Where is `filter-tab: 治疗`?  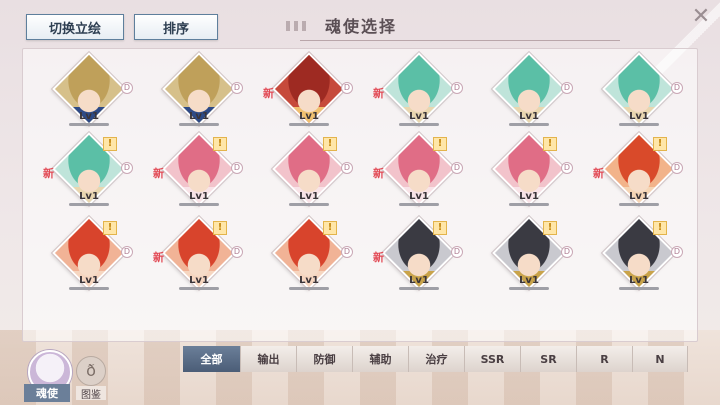
filter-tab: 治疗 is located at coordinates (437, 359).